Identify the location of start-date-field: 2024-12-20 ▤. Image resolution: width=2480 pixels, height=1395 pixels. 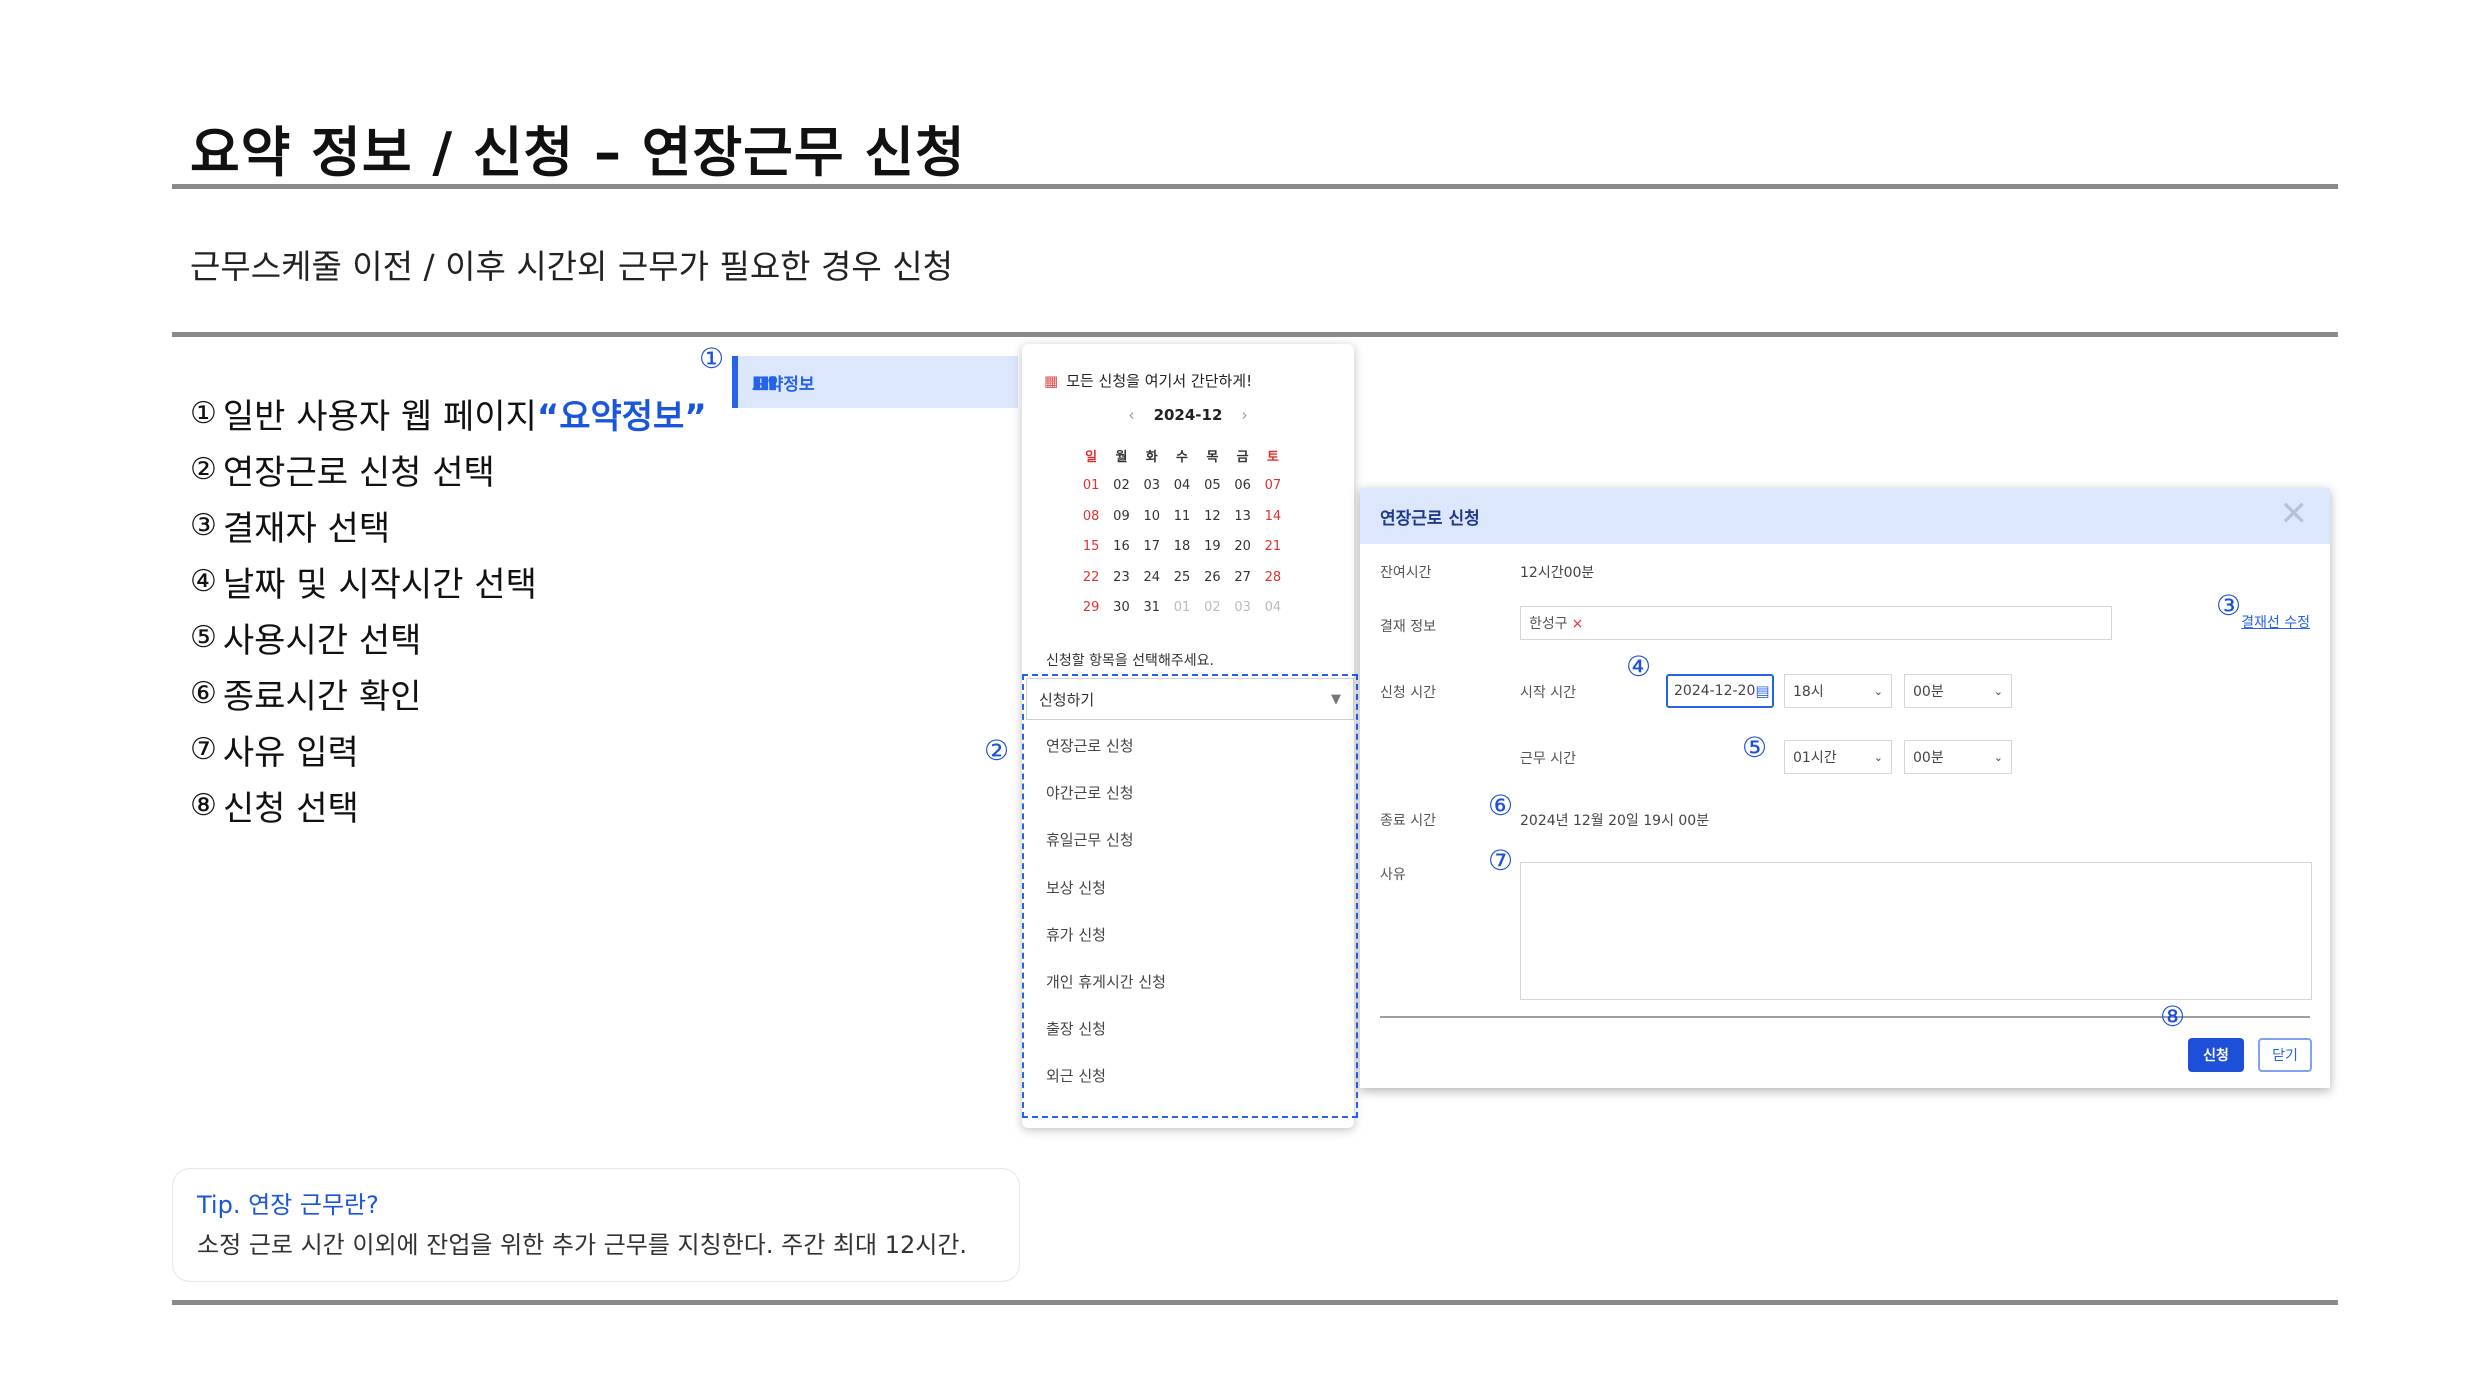
(1720, 691).